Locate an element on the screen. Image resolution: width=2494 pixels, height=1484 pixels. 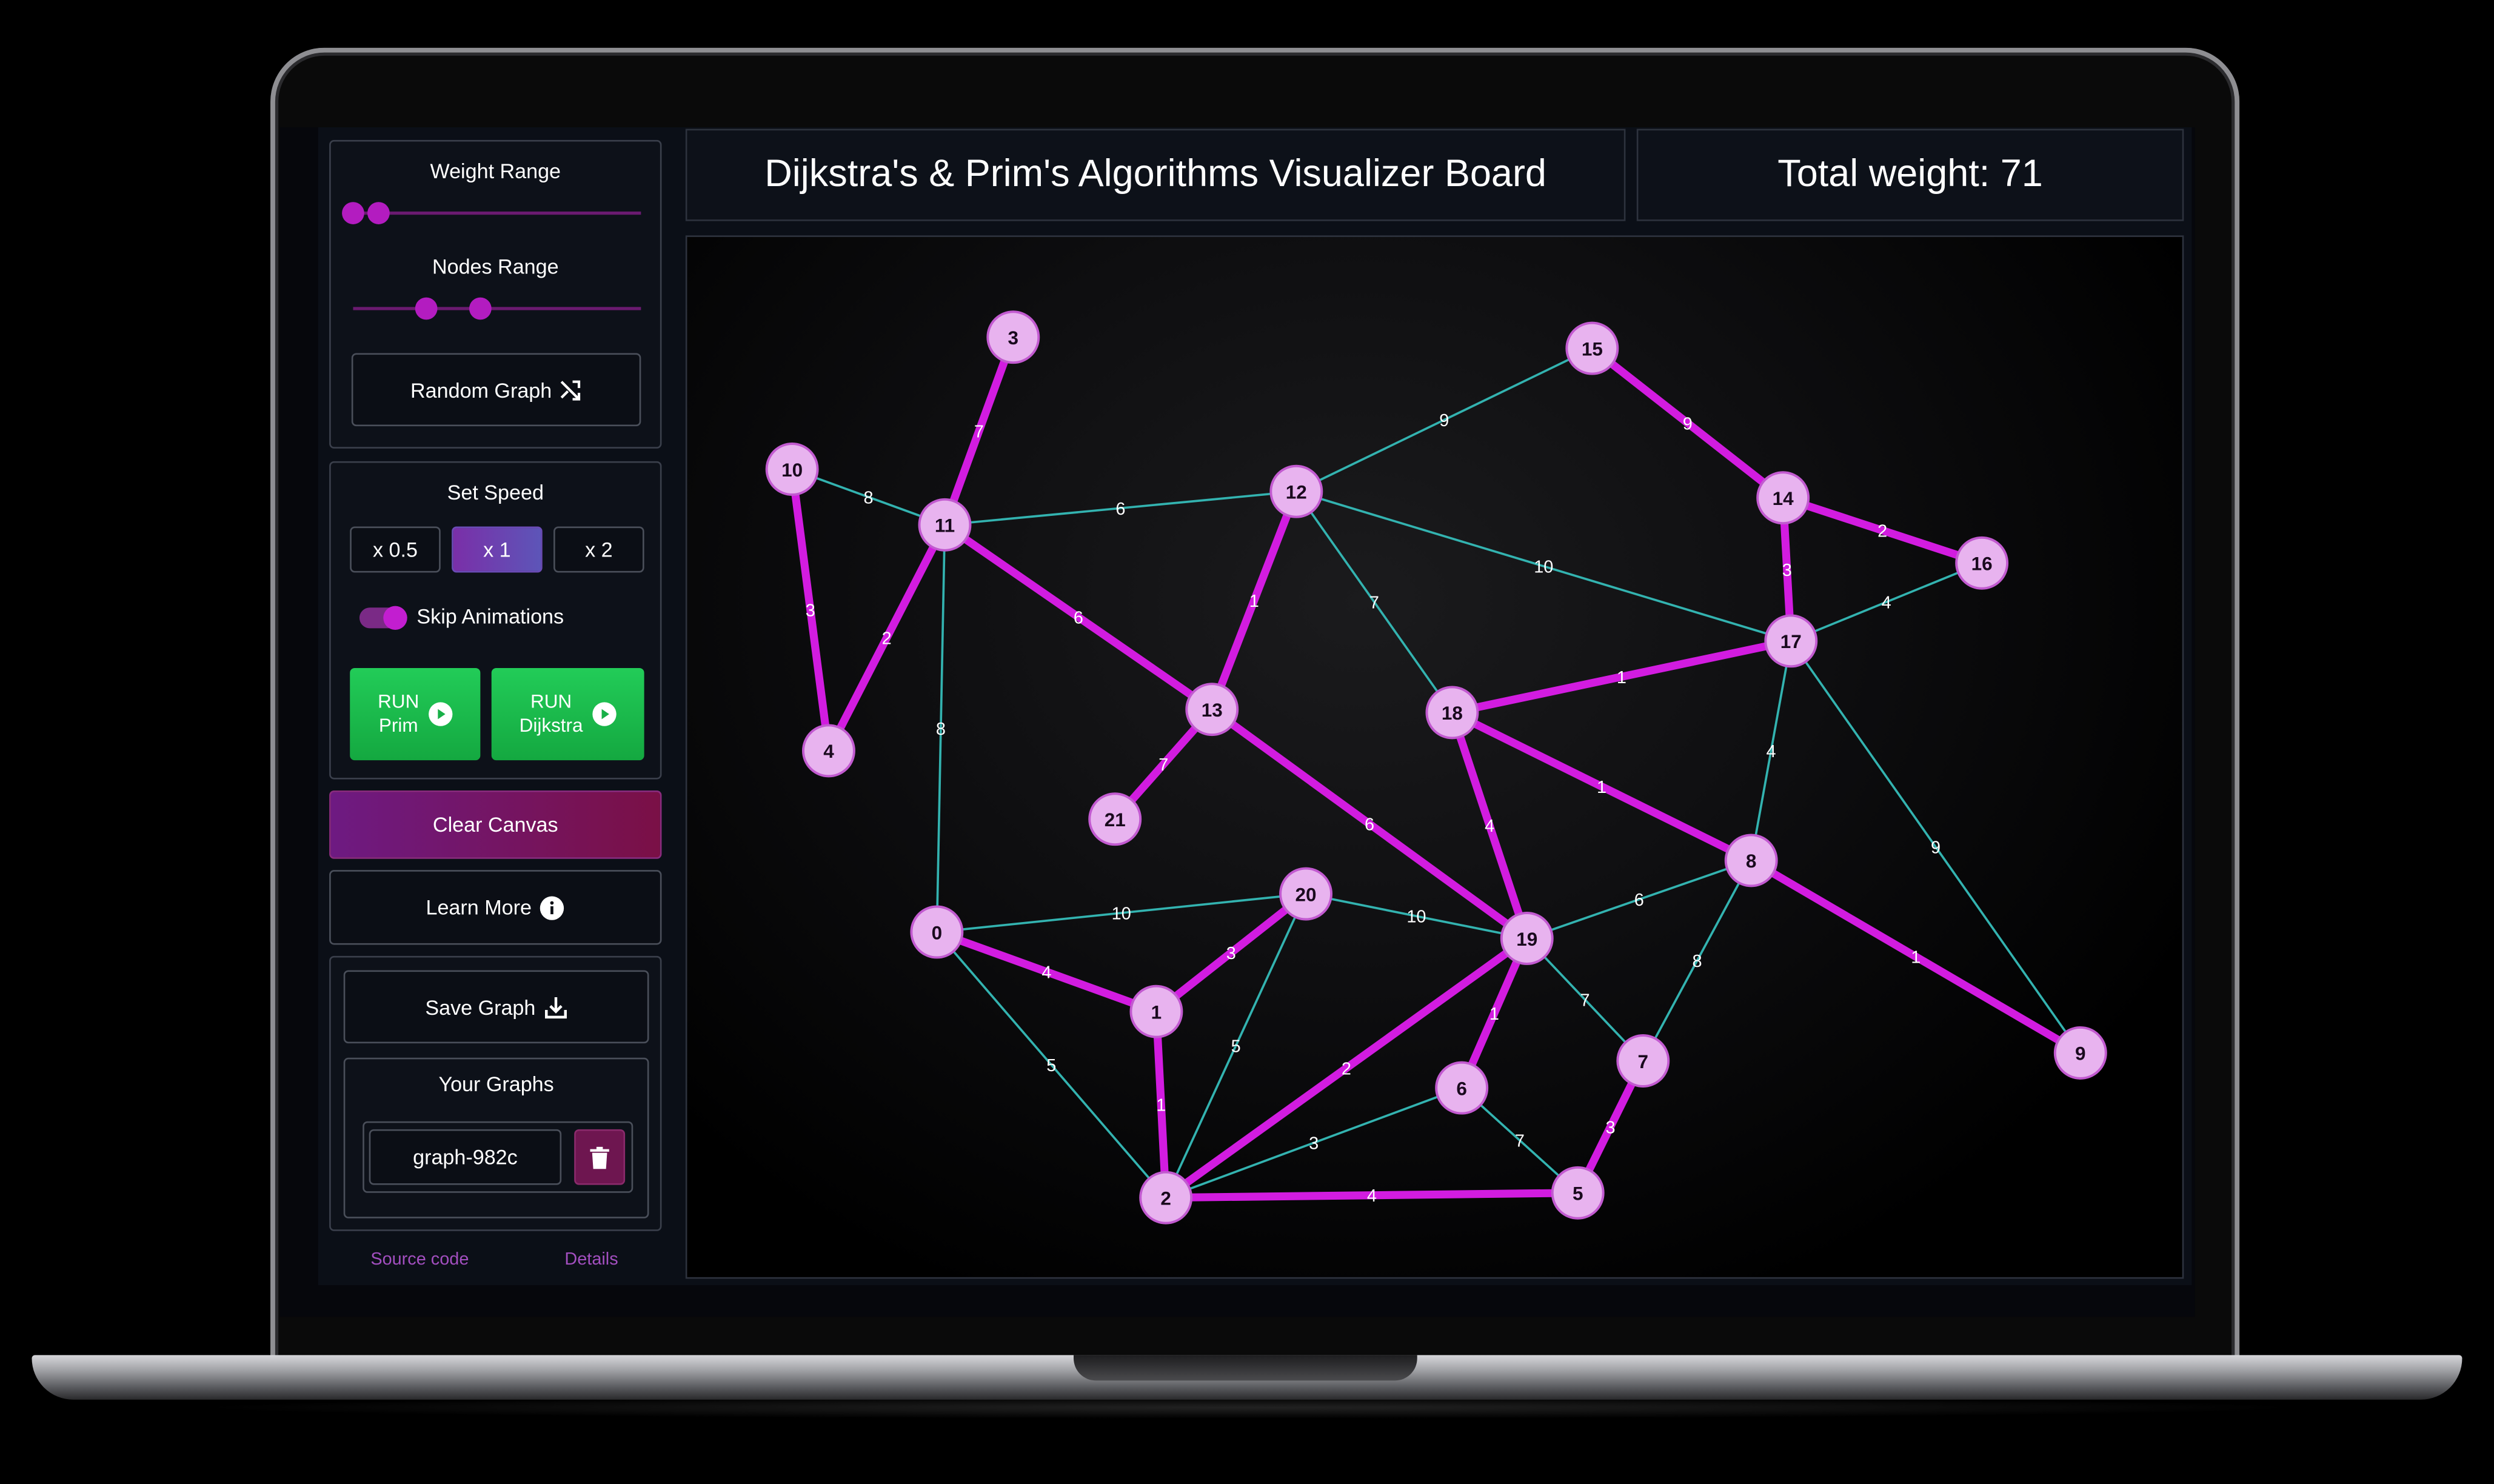
graph-node-5: 5 is located at coordinates (1578, 1193).